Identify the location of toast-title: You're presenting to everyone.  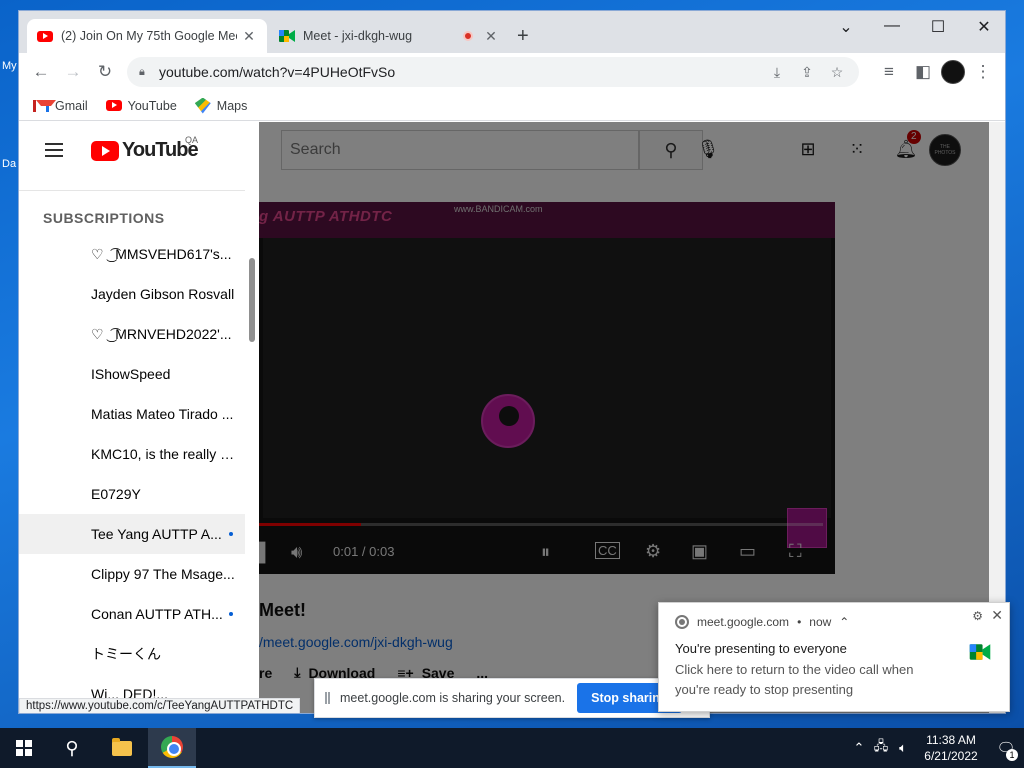
(761, 648).